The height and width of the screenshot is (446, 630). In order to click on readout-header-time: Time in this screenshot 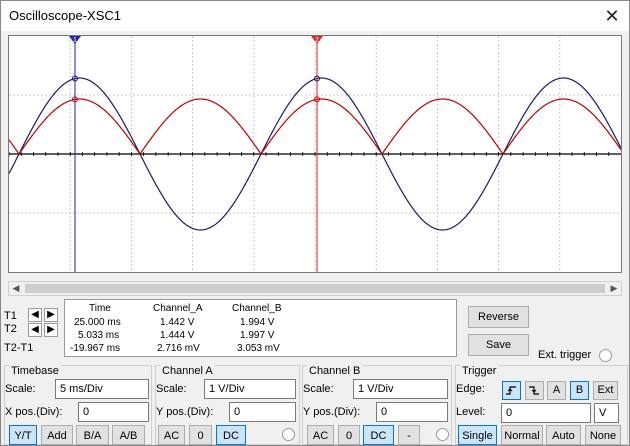, I will do `click(100, 308)`.